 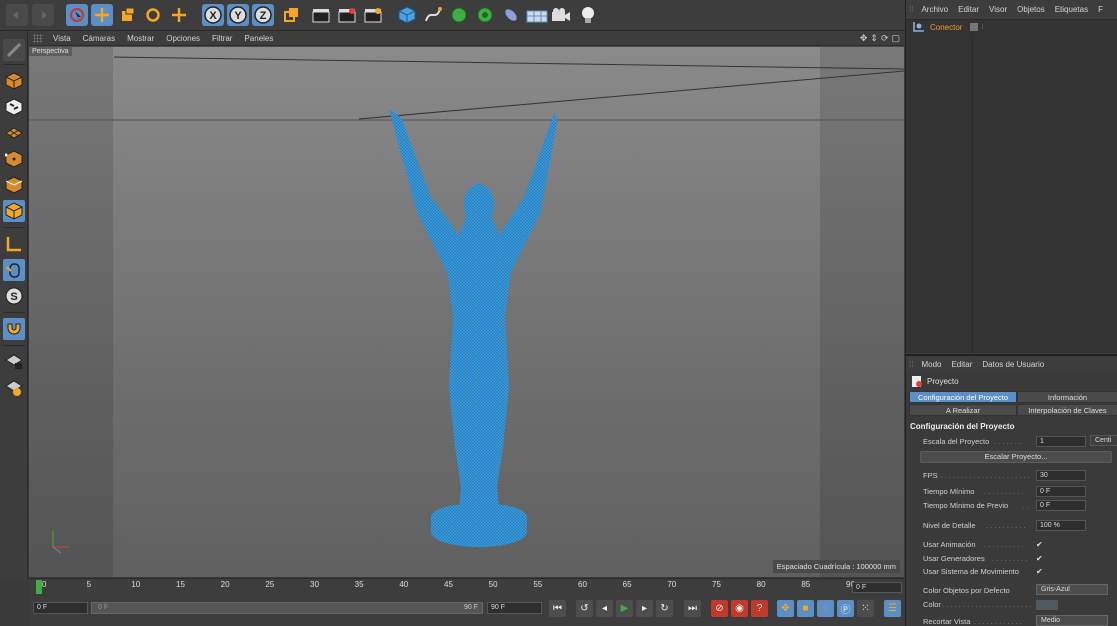 What do you see at coordinates (968, 9) in the screenshot?
I see `menu-editar: Editar` at bounding box center [968, 9].